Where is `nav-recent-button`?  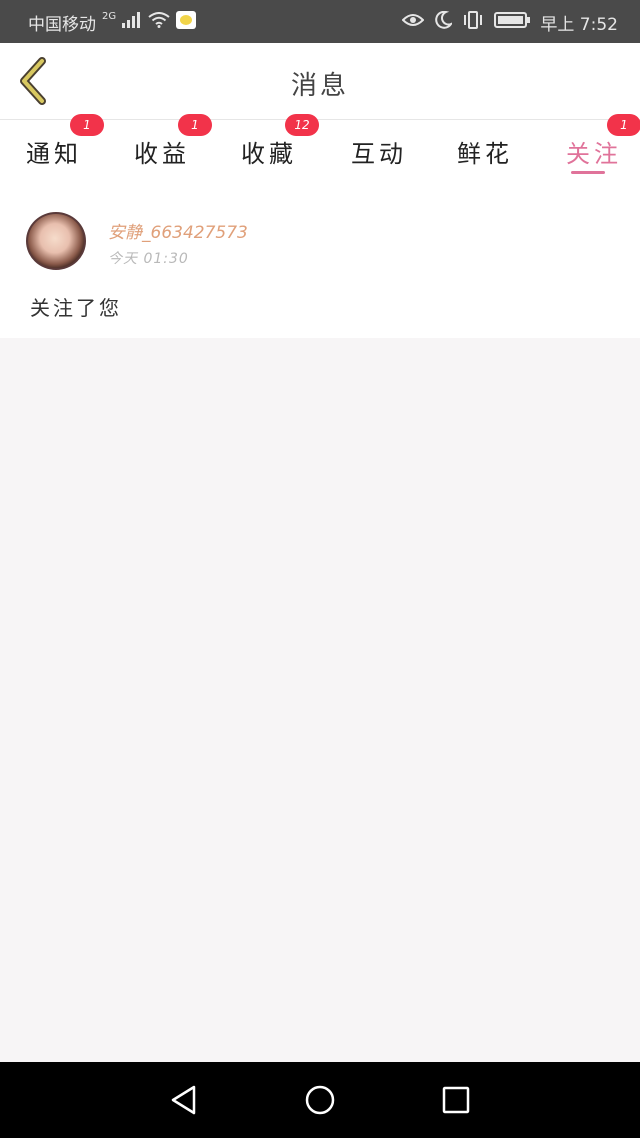 nav-recent-button is located at coordinates (456, 1100).